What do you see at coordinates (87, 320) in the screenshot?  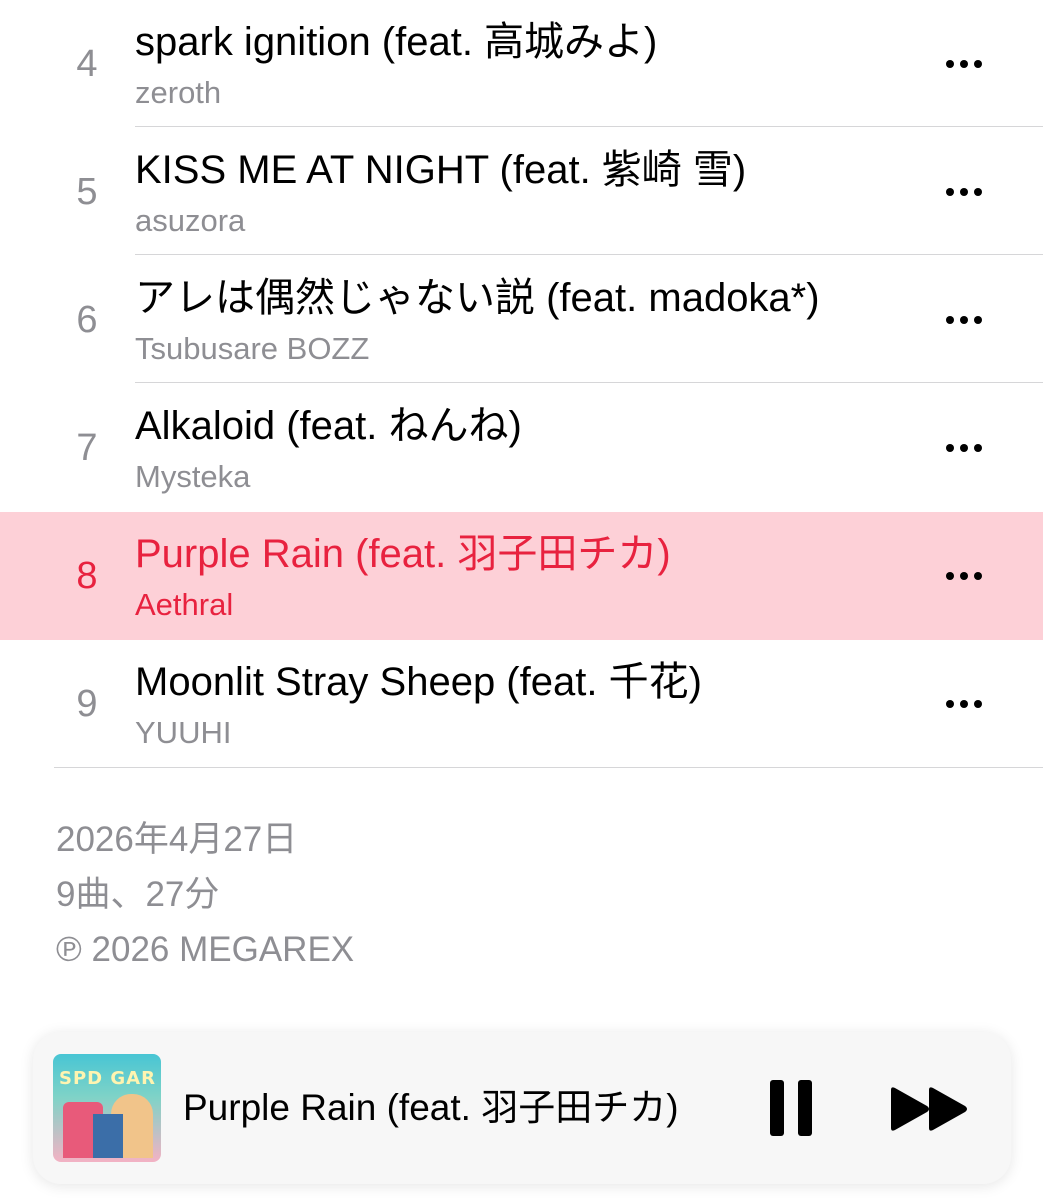 I see `track-number: 6` at bounding box center [87, 320].